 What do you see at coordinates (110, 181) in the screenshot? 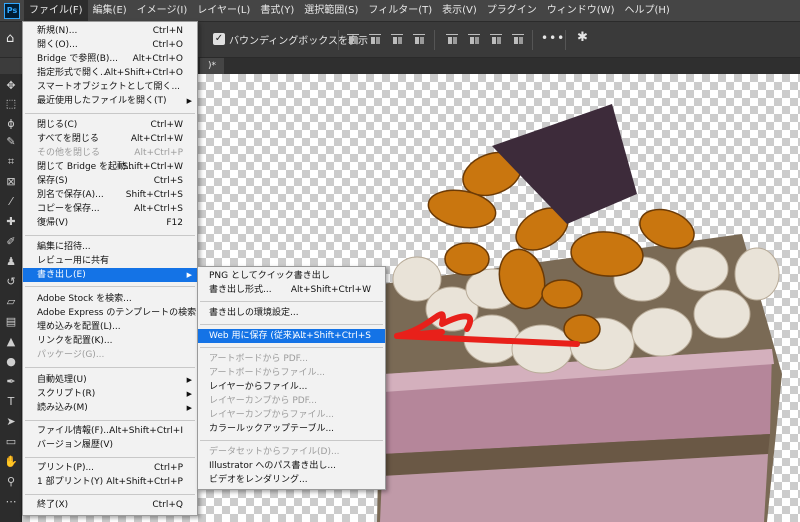
I see `menu-item-save: 保存(S) Ctrl+S` at bounding box center [110, 181].